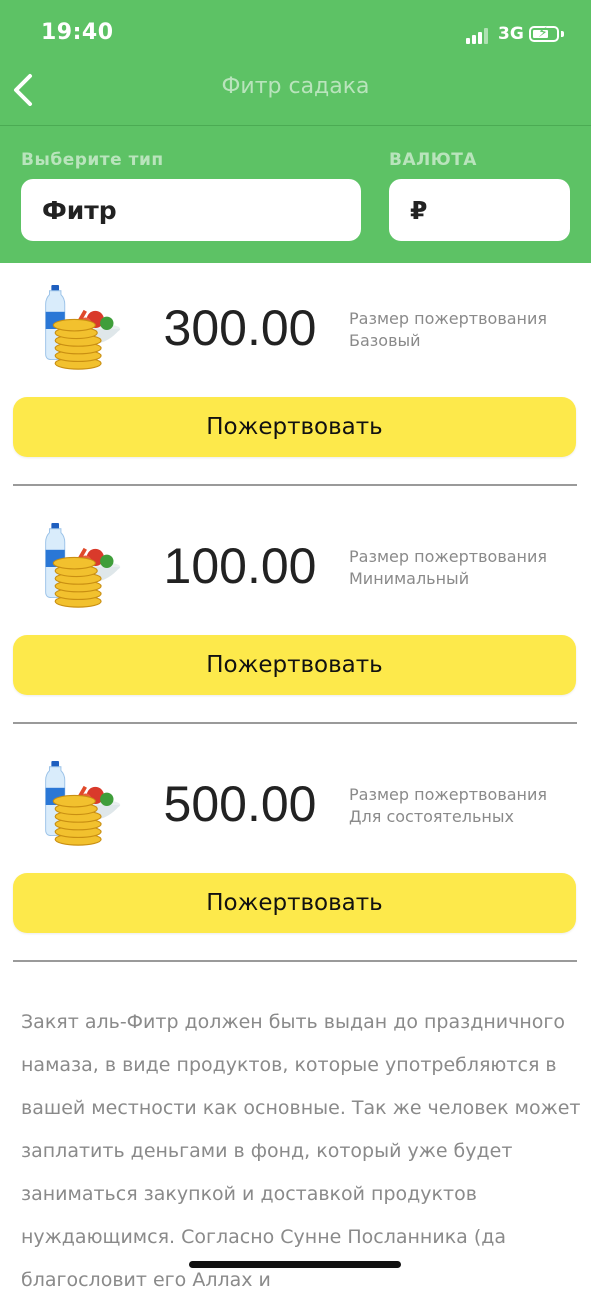 The height and width of the screenshot is (1302, 591). Describe the element at coordinates (431, 816) in the screenshot. I see `donation-label-tier: Для состоятельных` at that location.